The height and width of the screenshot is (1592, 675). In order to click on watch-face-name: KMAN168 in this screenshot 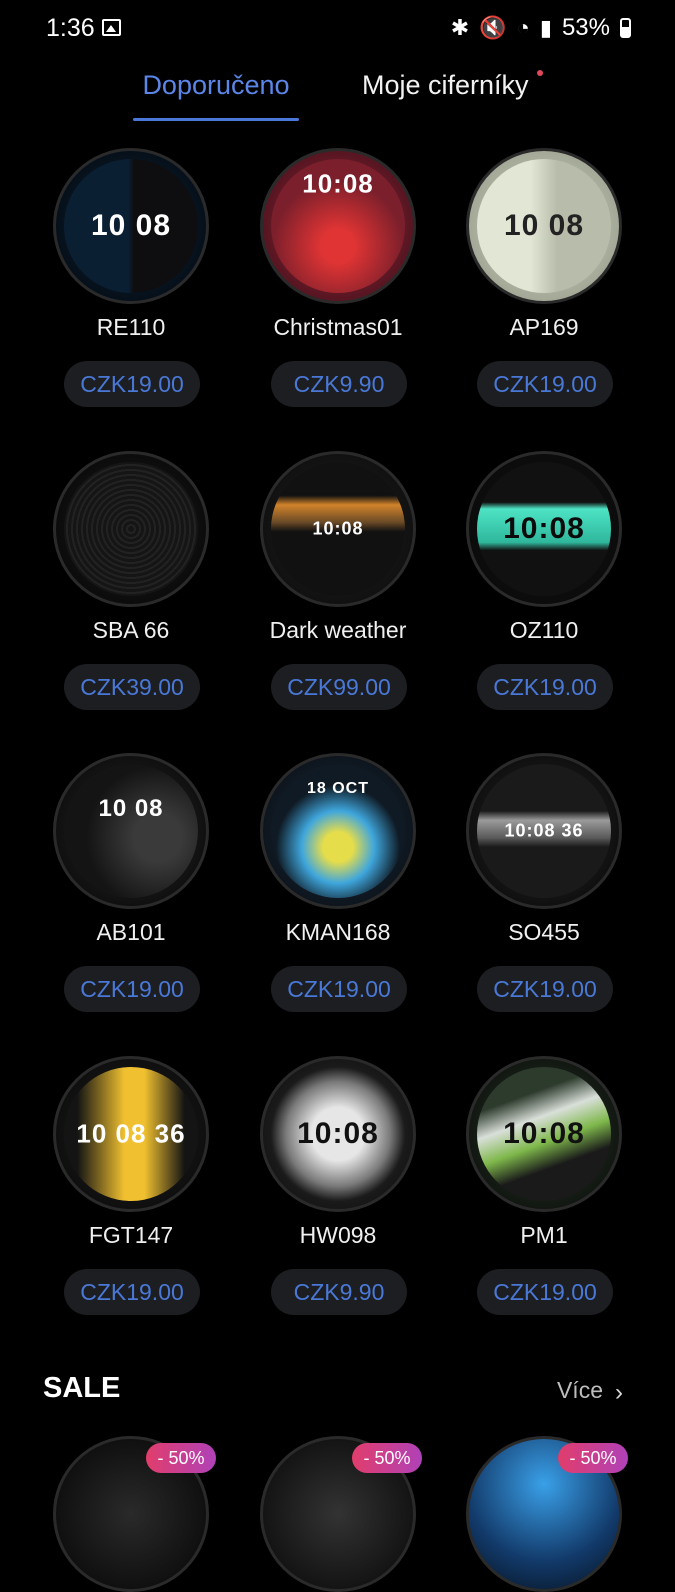, I will do `click(338, 932)`.